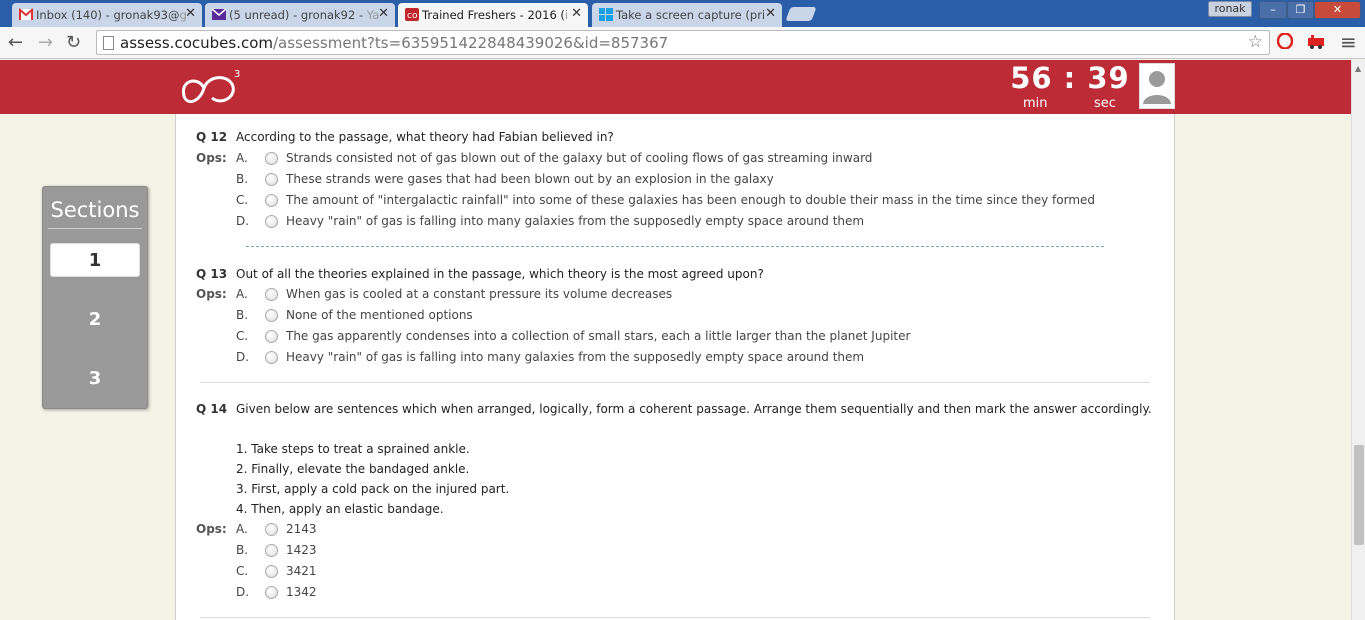 Image resolution: width=1365 pixels, height=620 pixels. I want to click on sentence-line: 1. Take steps to treat a sprained ankle., so click(353, 449).